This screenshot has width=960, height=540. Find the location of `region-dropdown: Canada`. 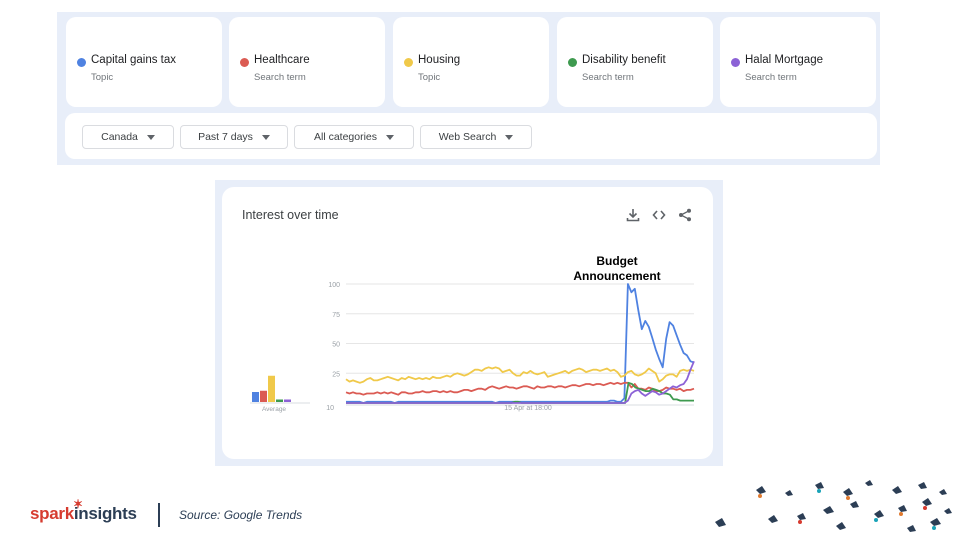

region-dropdown: Canada is located at coordinates (128, 137).